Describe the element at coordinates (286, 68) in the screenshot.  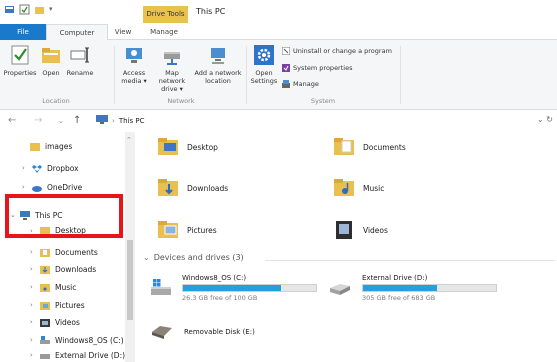
I see `system-properties-icon` at that location.